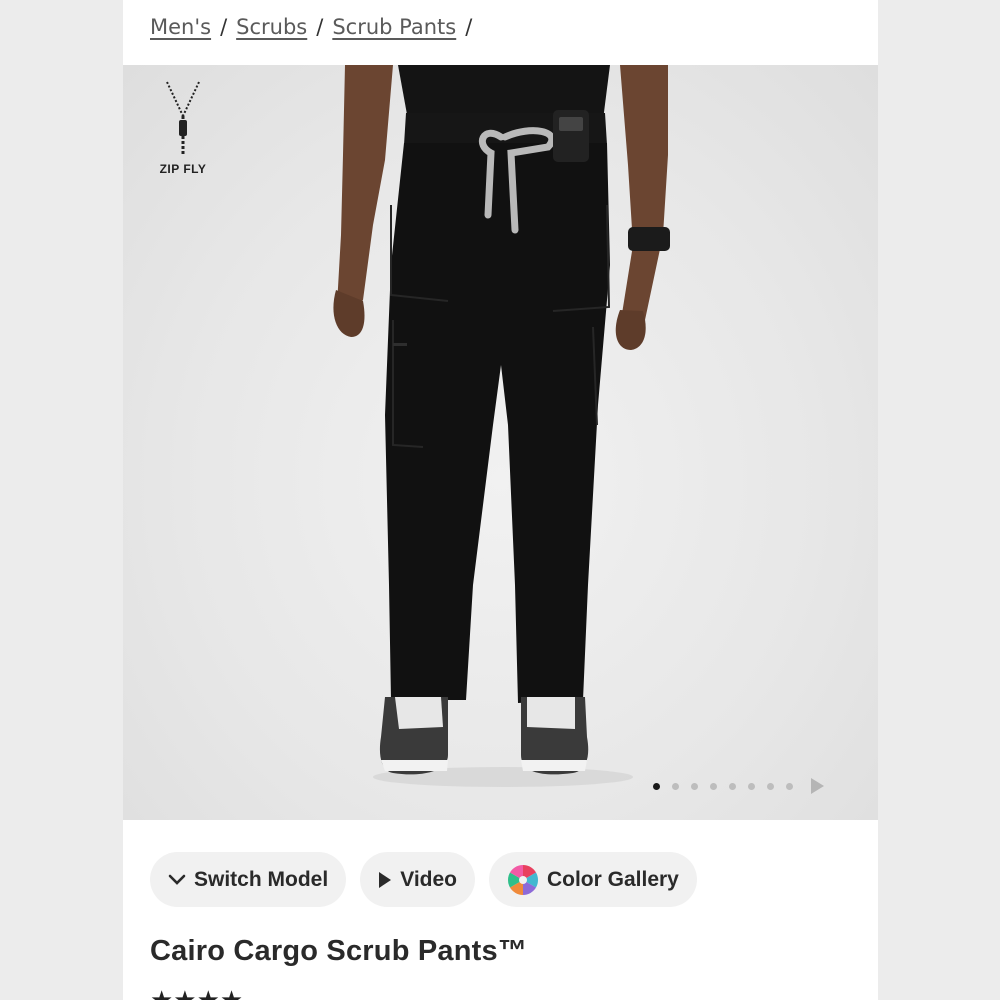  I want to click on right-margin, so click(939, 500).